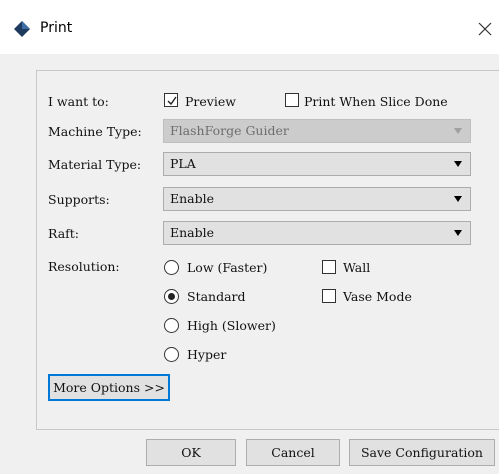 This screenshot has width=499, height=474. What do you see at coordinates (171, 354) in the screenshot?
I see `resolution-radio-hyper` at bounding box center [171, 354].